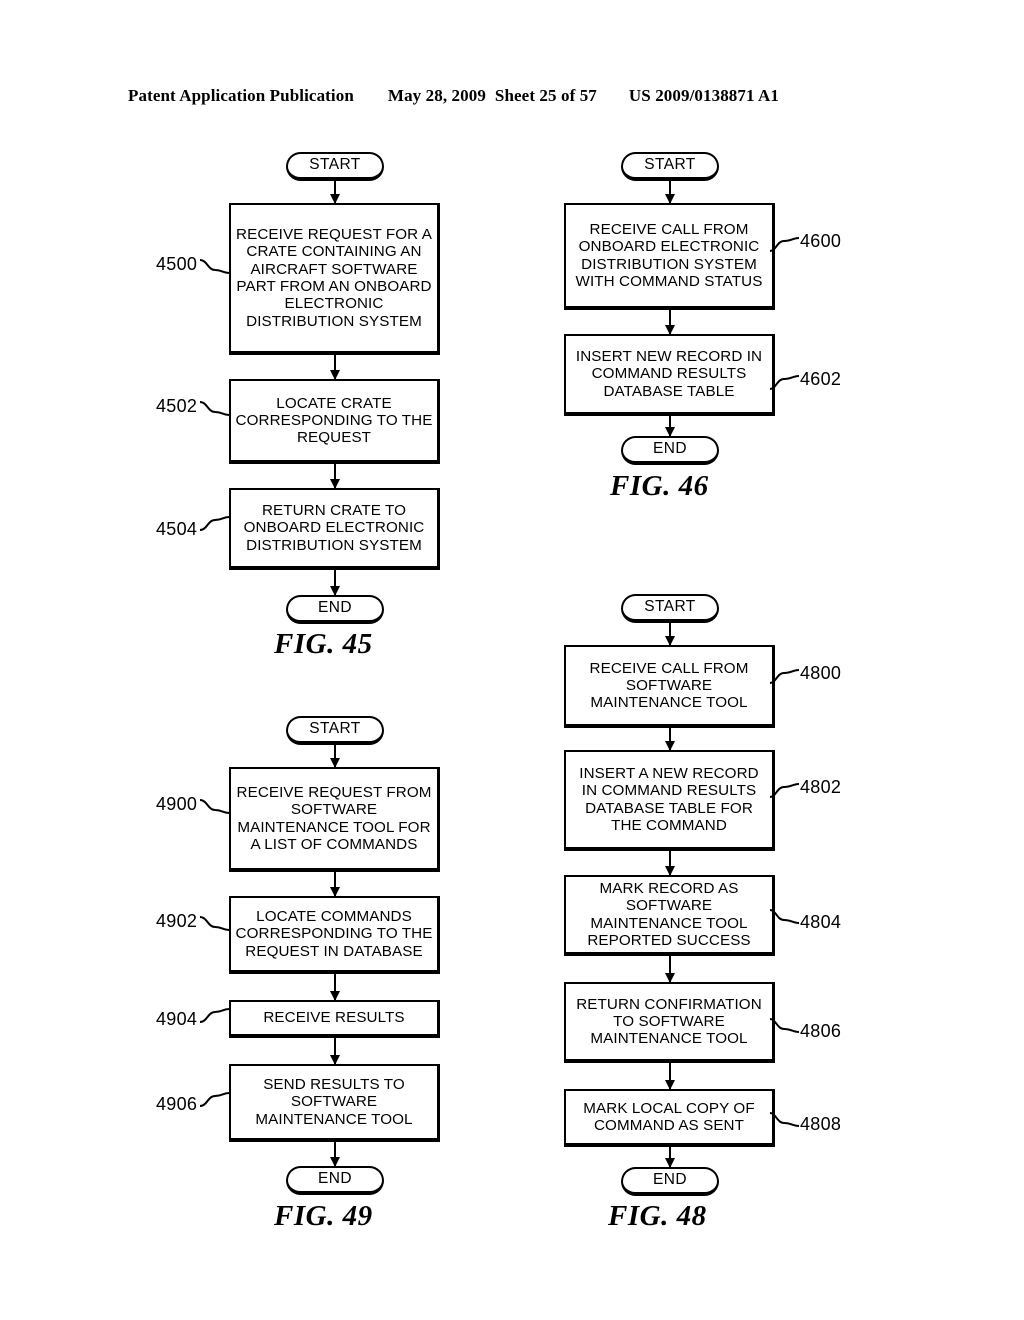  Describe the element at coordinates (657, 1216) in the screenshot. I see `fig48-caption: FIG. 48` at that location.